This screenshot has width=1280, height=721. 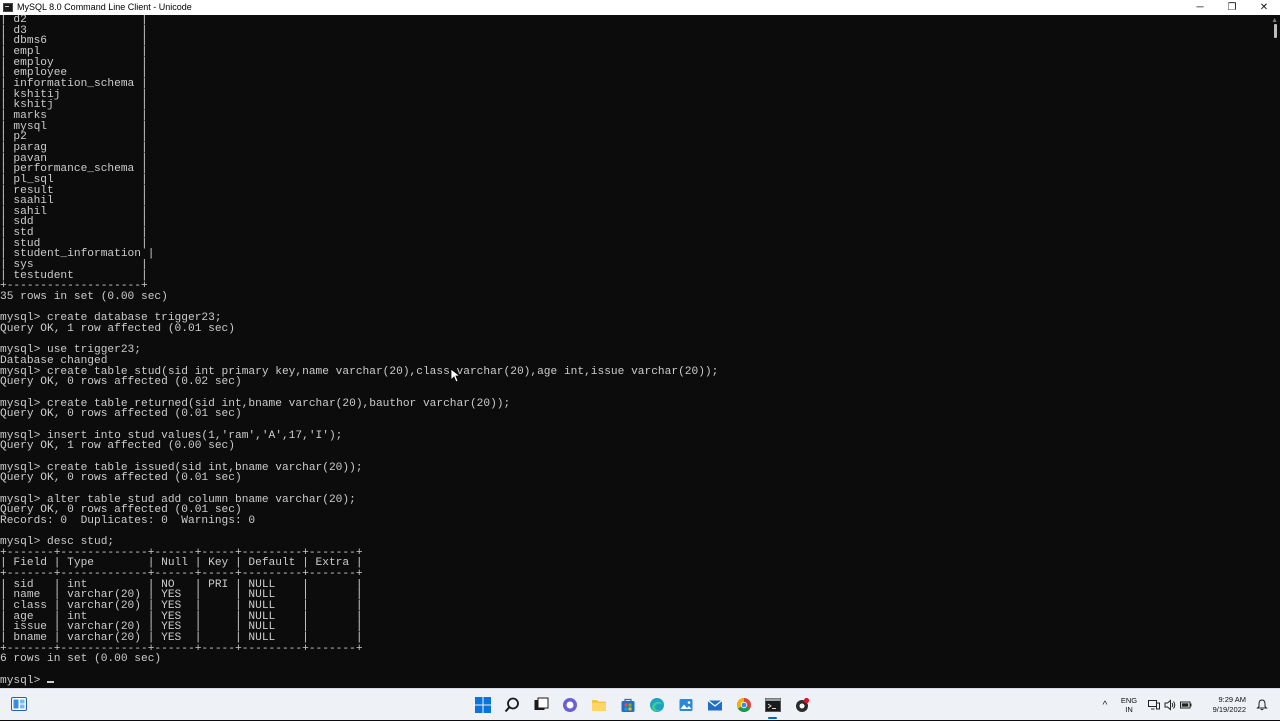 I want to click on notification-bell-icon, so click(x=1262, y=705).